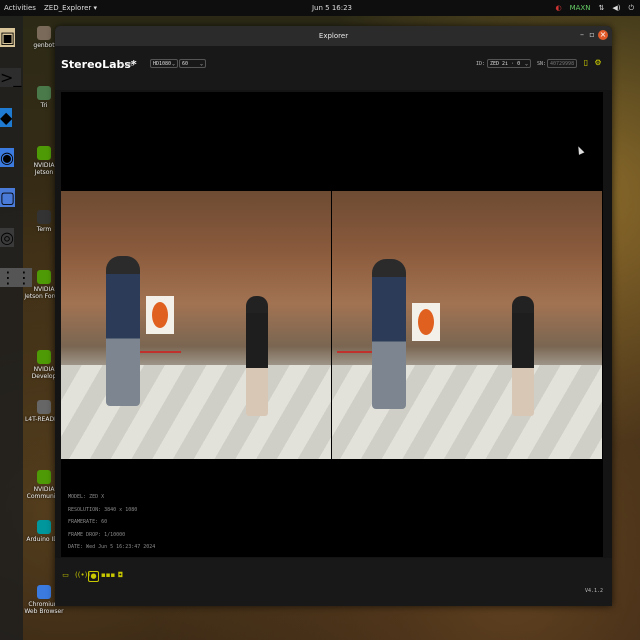  Describe the element at coordinates (582, 35) in the screenshot. I see `minimize-icon: –` at that location.